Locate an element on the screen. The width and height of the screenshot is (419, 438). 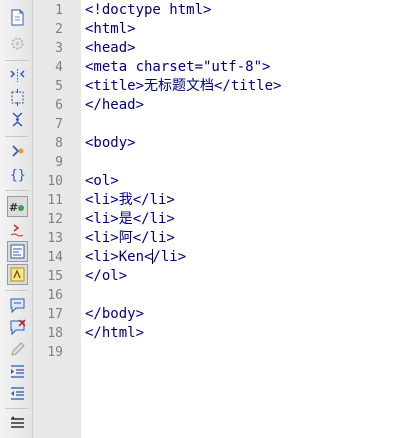
code-line: <meta charset="utf-8"> is located at coordinates (177, 67).